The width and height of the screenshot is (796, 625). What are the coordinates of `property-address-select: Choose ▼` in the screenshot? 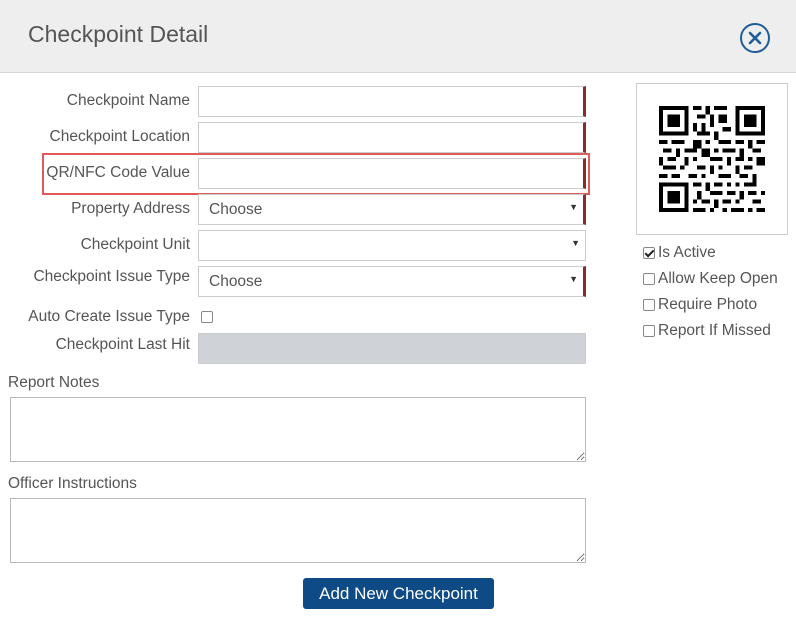 It's located at (392, 209).